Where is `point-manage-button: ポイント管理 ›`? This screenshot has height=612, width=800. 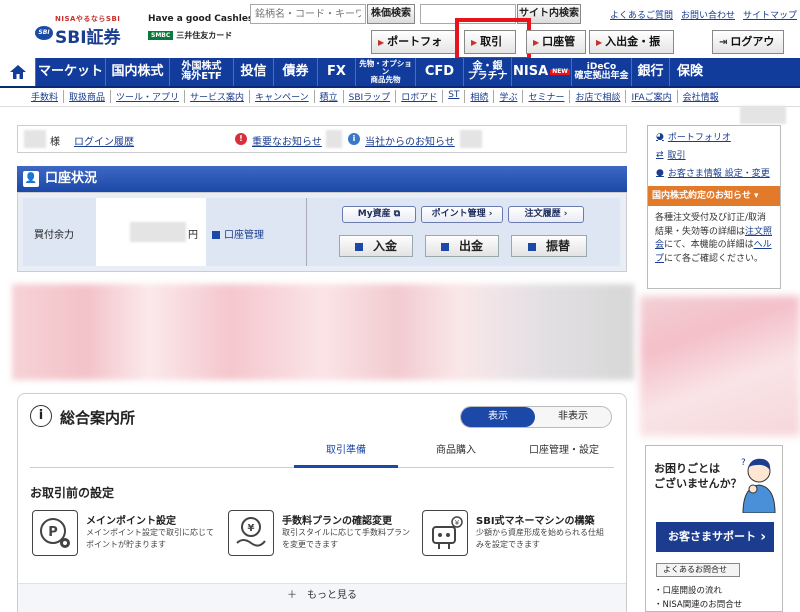 point-manage-button: ポイント管理 › is located at coordinates (462, 214).